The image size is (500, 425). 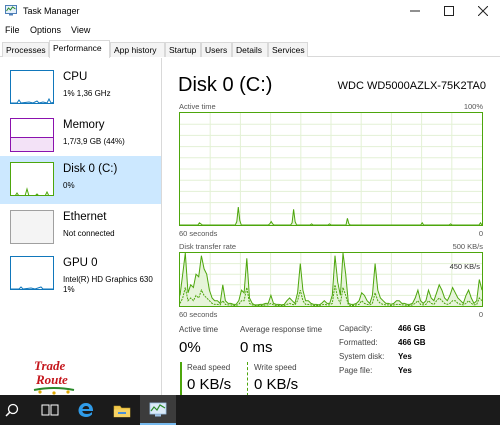 I want to click on menu-options: Options, so click(x=45, y=30).